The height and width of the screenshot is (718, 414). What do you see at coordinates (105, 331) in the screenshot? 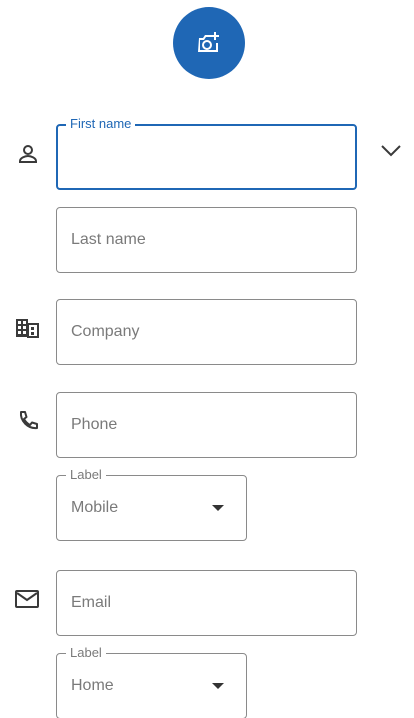
I see `company-placeholder: Company` at bounding box center [105, 331].